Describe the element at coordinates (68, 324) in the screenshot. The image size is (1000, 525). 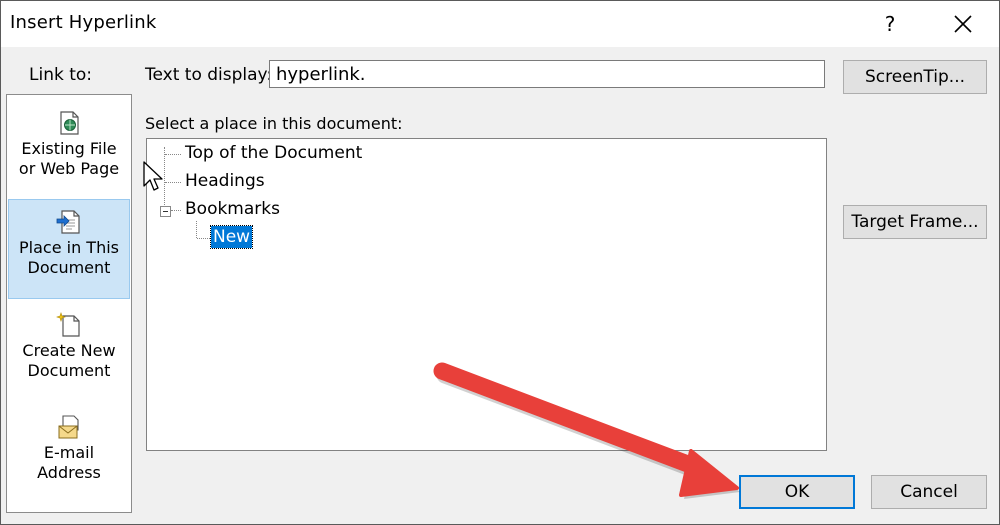
I see `create-new-document-icon` at that location.